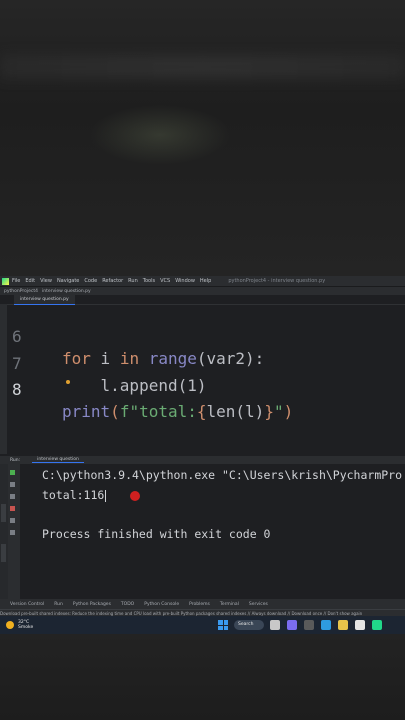 Image resolution: width=405 pixels, height=720 pixels. Describe the element at coordinates (68, 382) in the screenshot. I see `intention-bulb-icon` at that location.